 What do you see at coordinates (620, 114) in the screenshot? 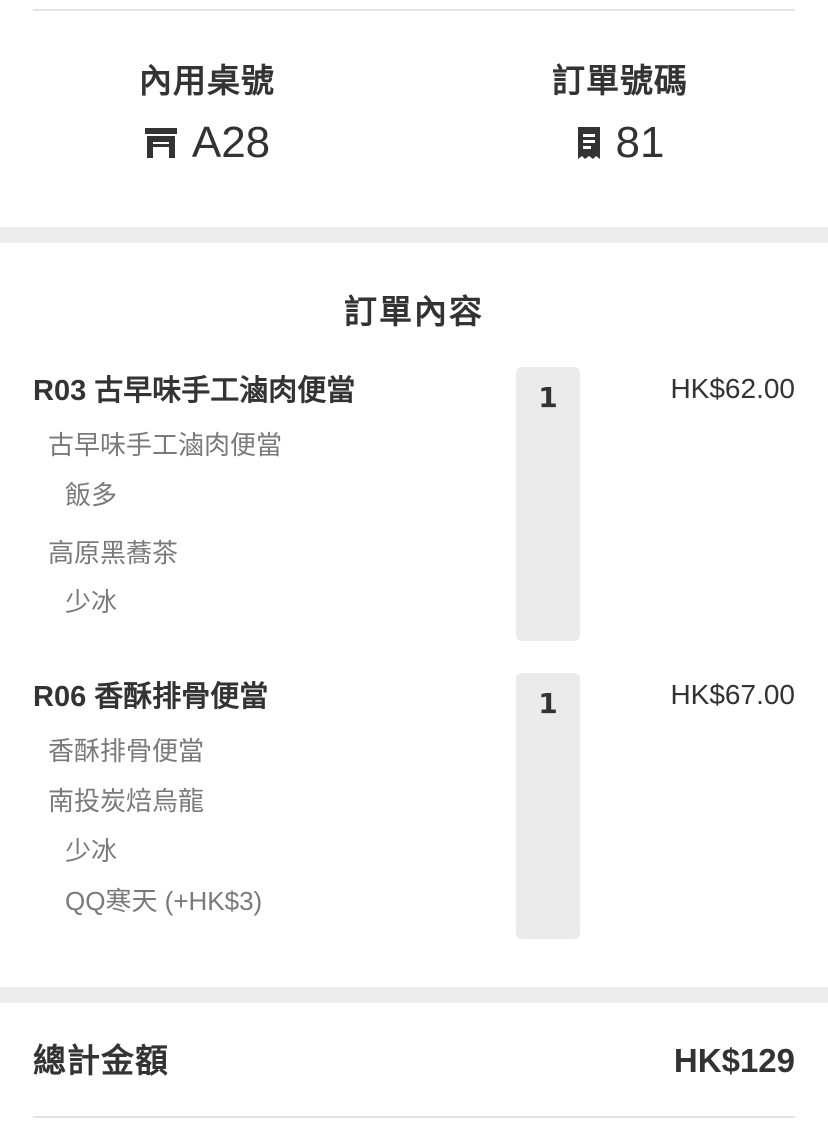
I see `order-number-block: 訂單號碼 81` at bounding box center [620, 114].